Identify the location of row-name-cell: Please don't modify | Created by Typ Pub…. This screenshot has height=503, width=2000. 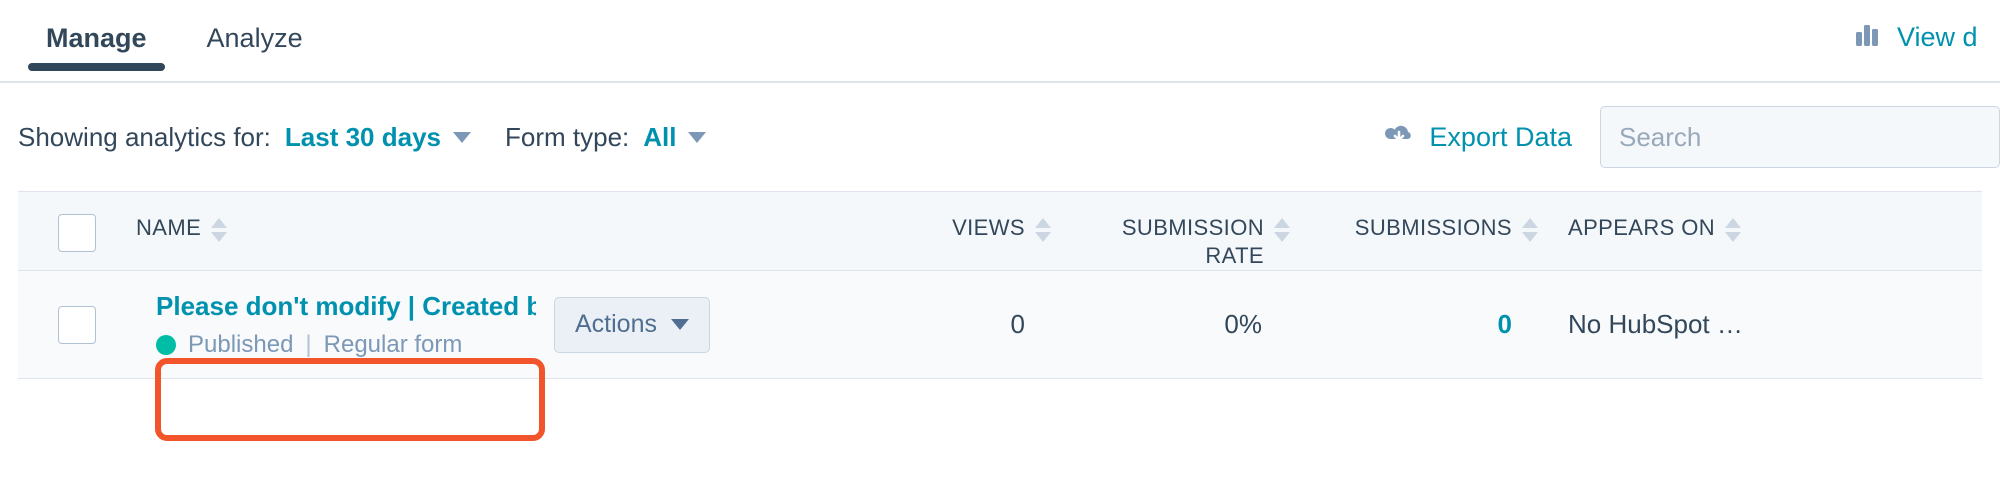
(486, 325).